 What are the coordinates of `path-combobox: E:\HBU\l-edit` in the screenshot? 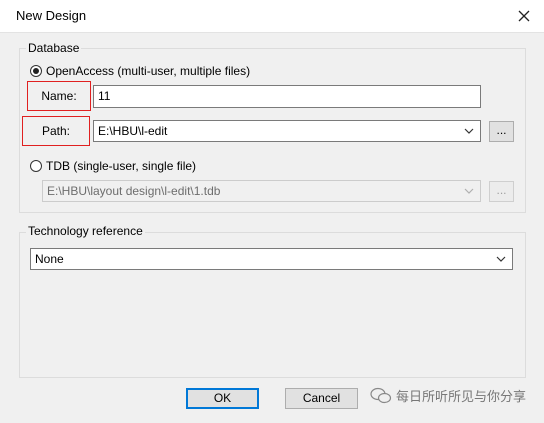 It's located at (287, 131).